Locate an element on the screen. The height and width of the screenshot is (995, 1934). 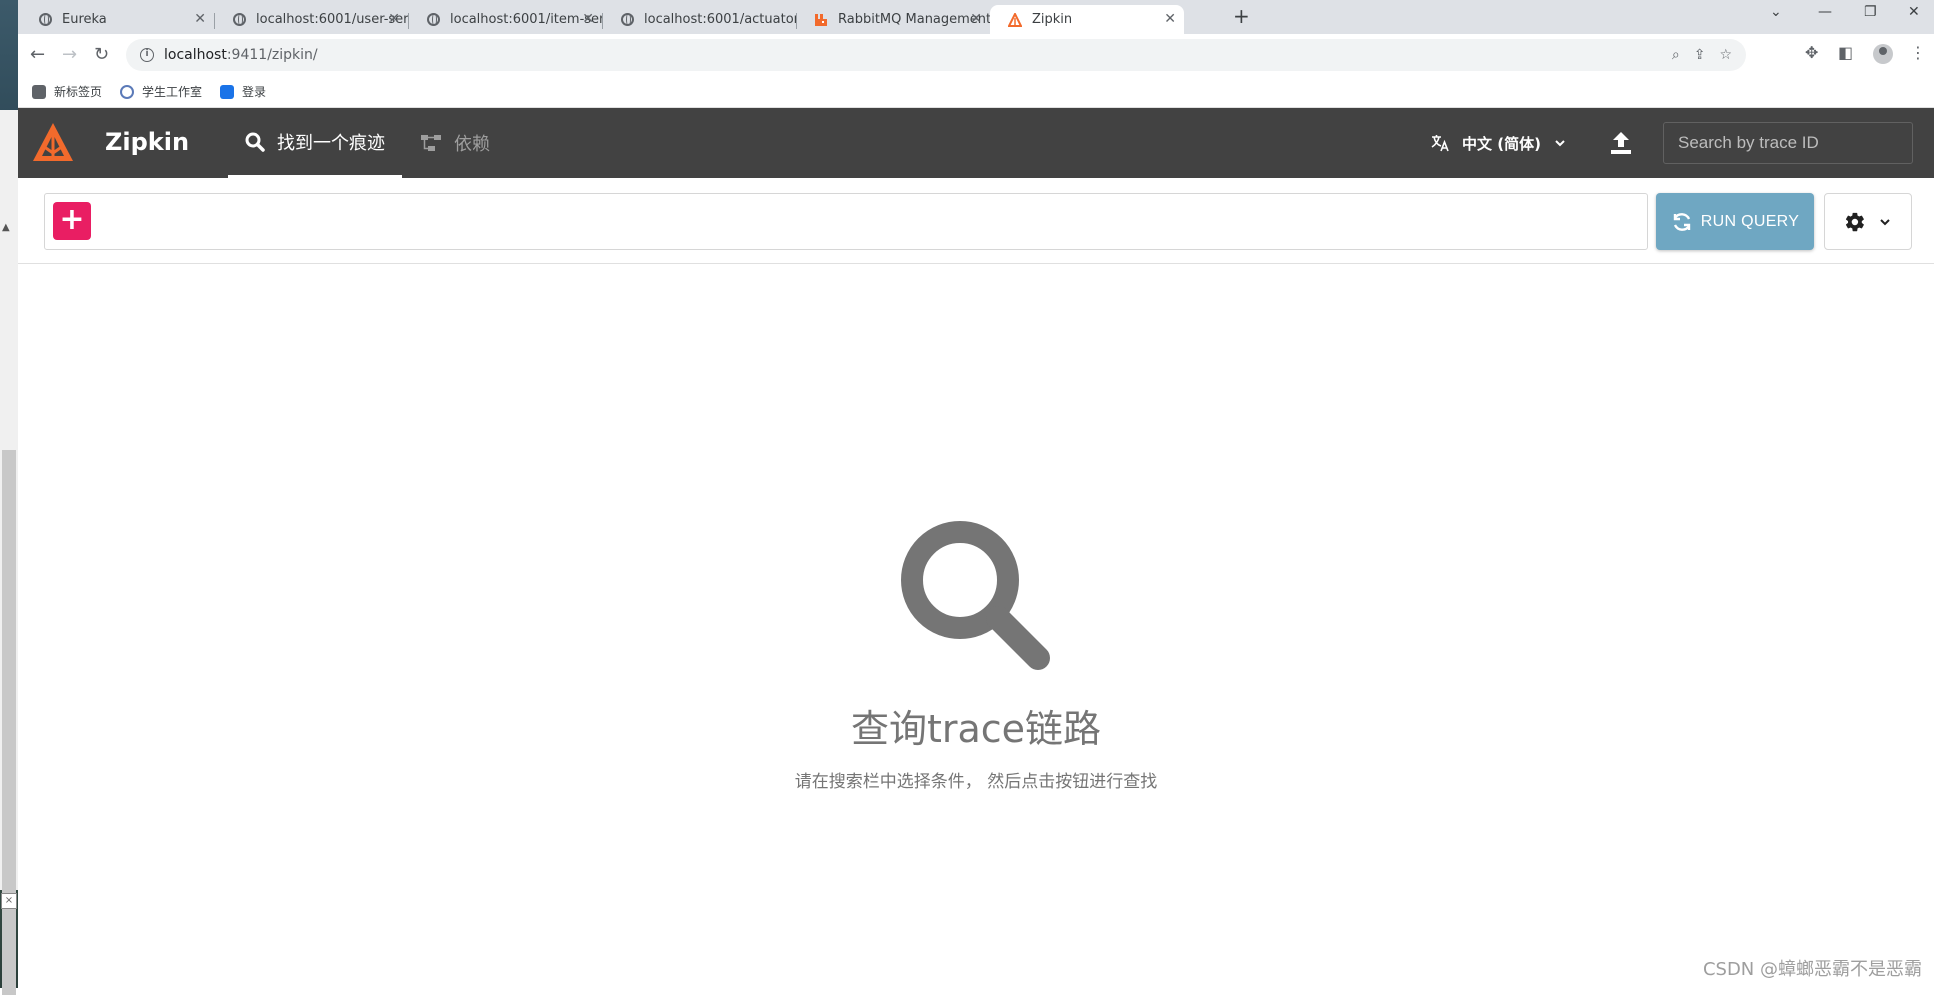
language-selector: 中文 (简体) is located at coordinates (1498, 143).